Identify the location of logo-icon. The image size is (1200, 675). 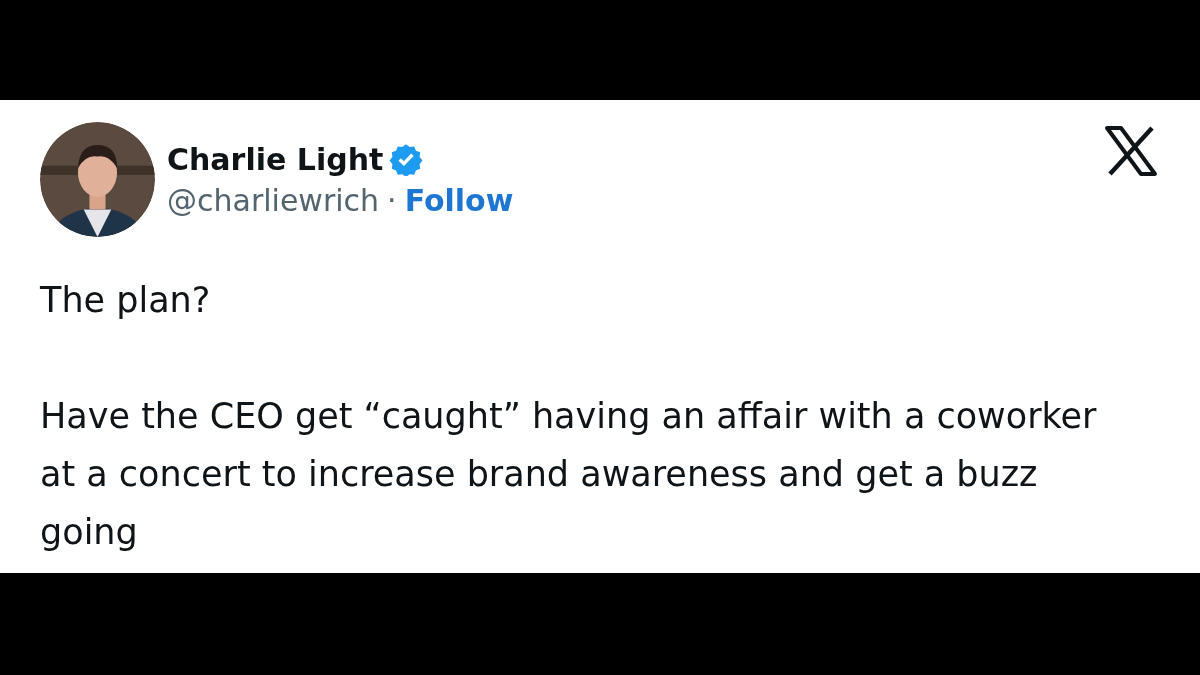
(1131, 151).